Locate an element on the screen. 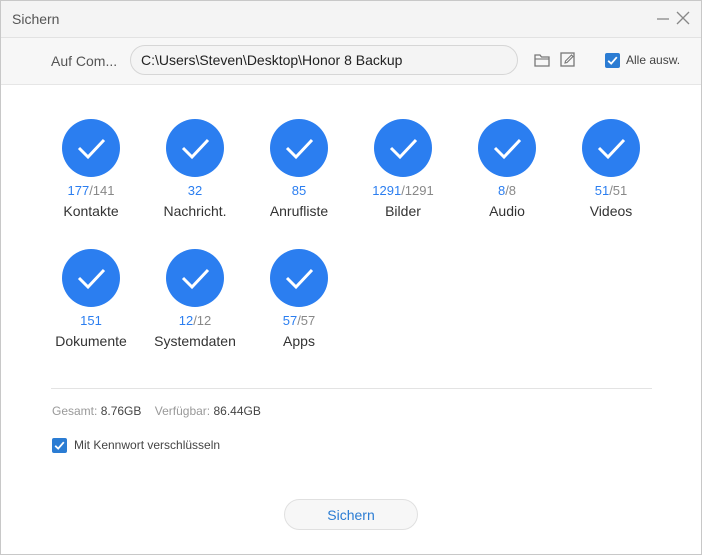 The height and width of the screenshot is (555, 702). category-label: Videos is located at coordinates (611, 211).